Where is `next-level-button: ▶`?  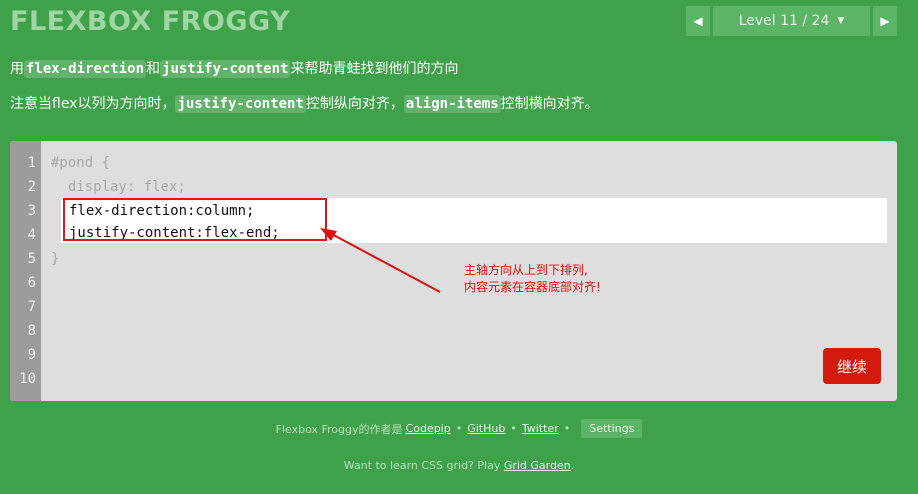 next-level-button: ▶ is located at coordinates (885, 21).